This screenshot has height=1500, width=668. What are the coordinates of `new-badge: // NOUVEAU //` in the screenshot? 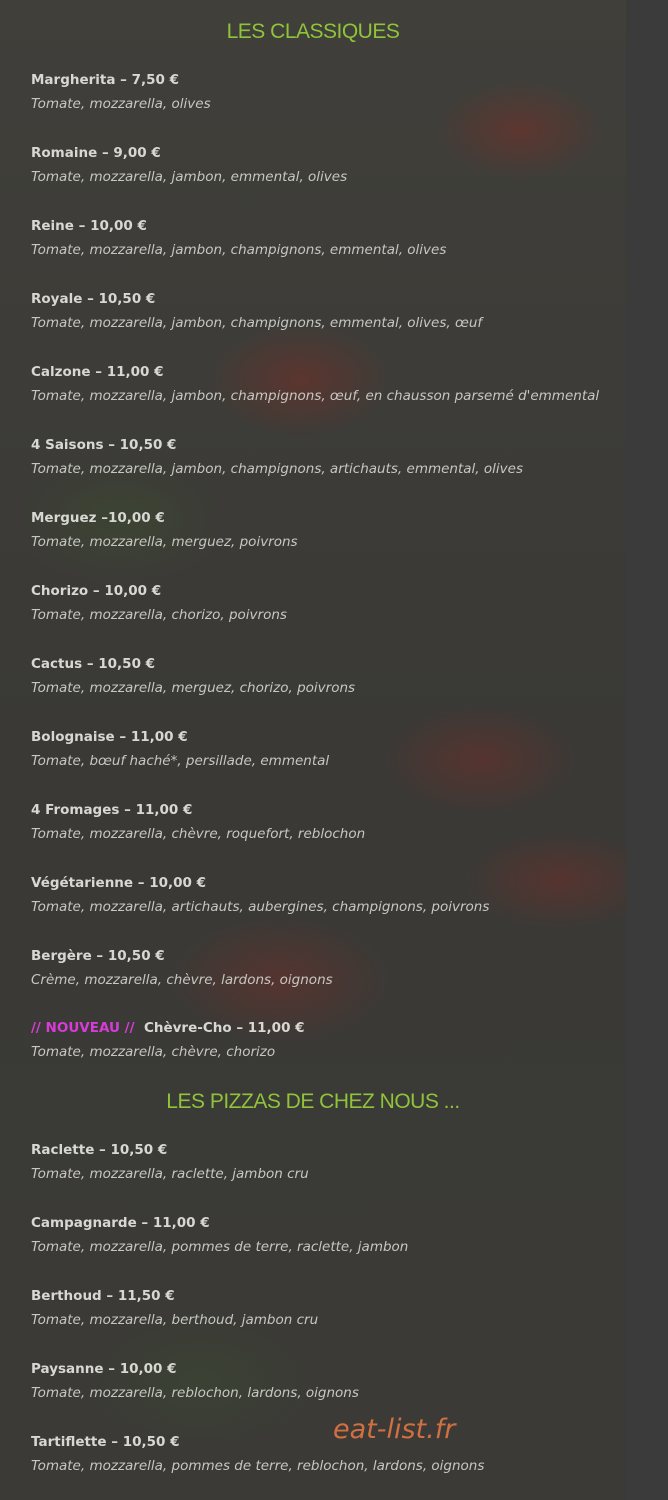 It's located at (83, 1028).